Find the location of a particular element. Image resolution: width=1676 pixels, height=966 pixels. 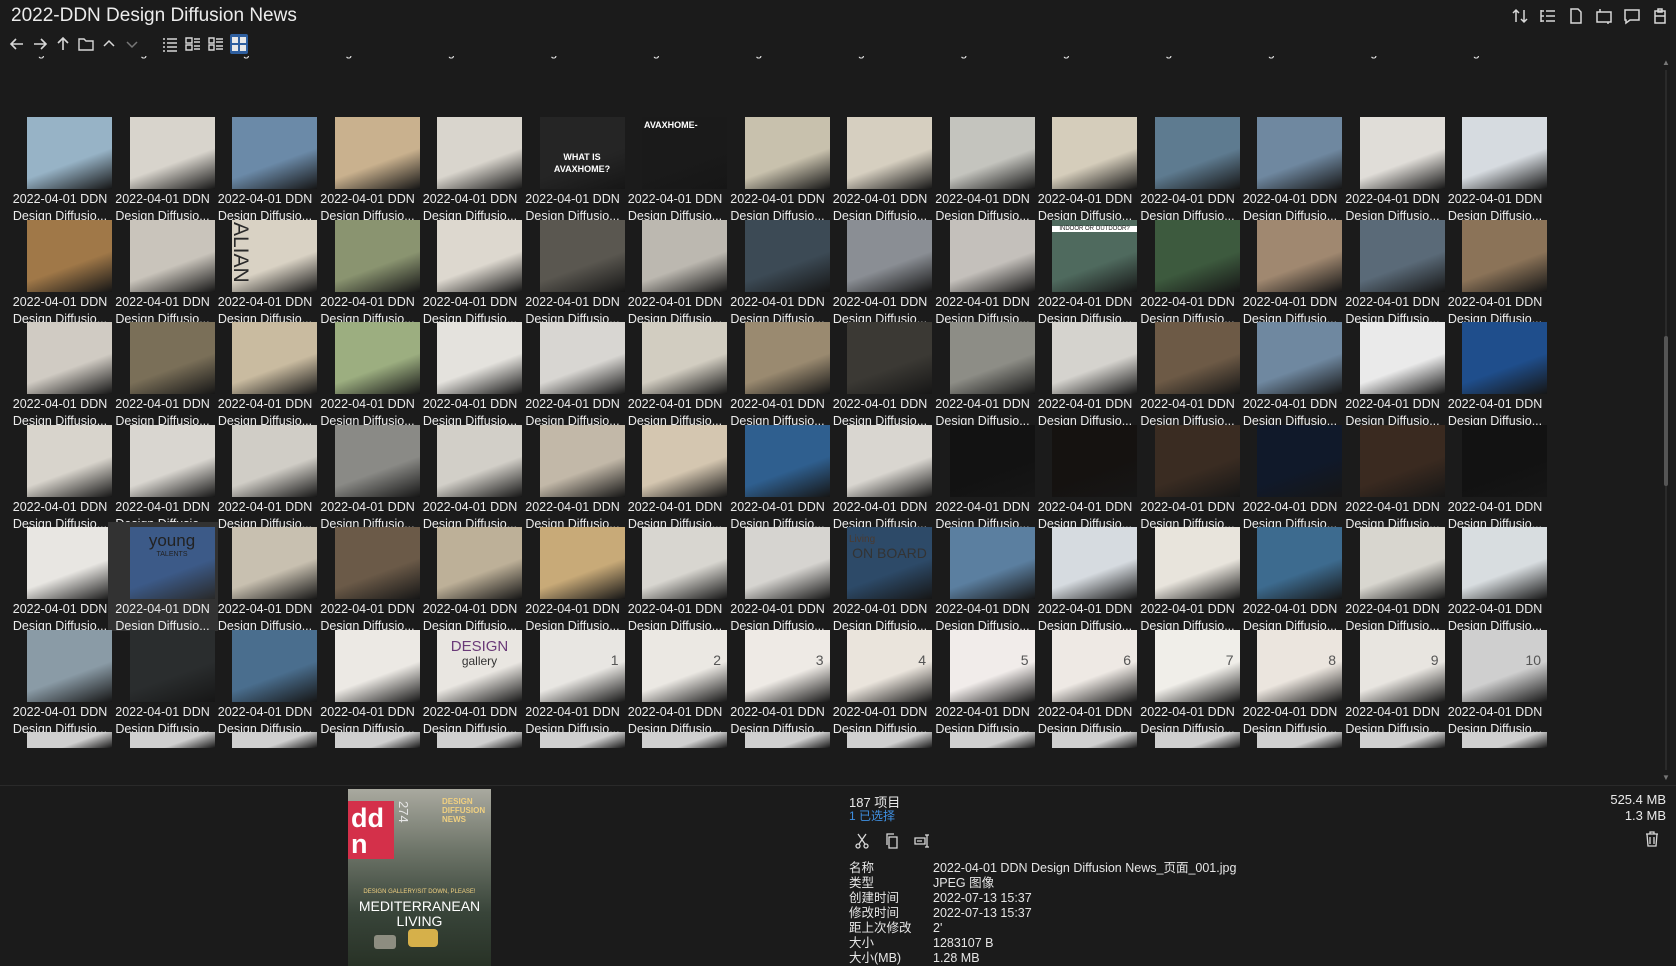

preview-pane-icon is located at coordinates (1604, 16).